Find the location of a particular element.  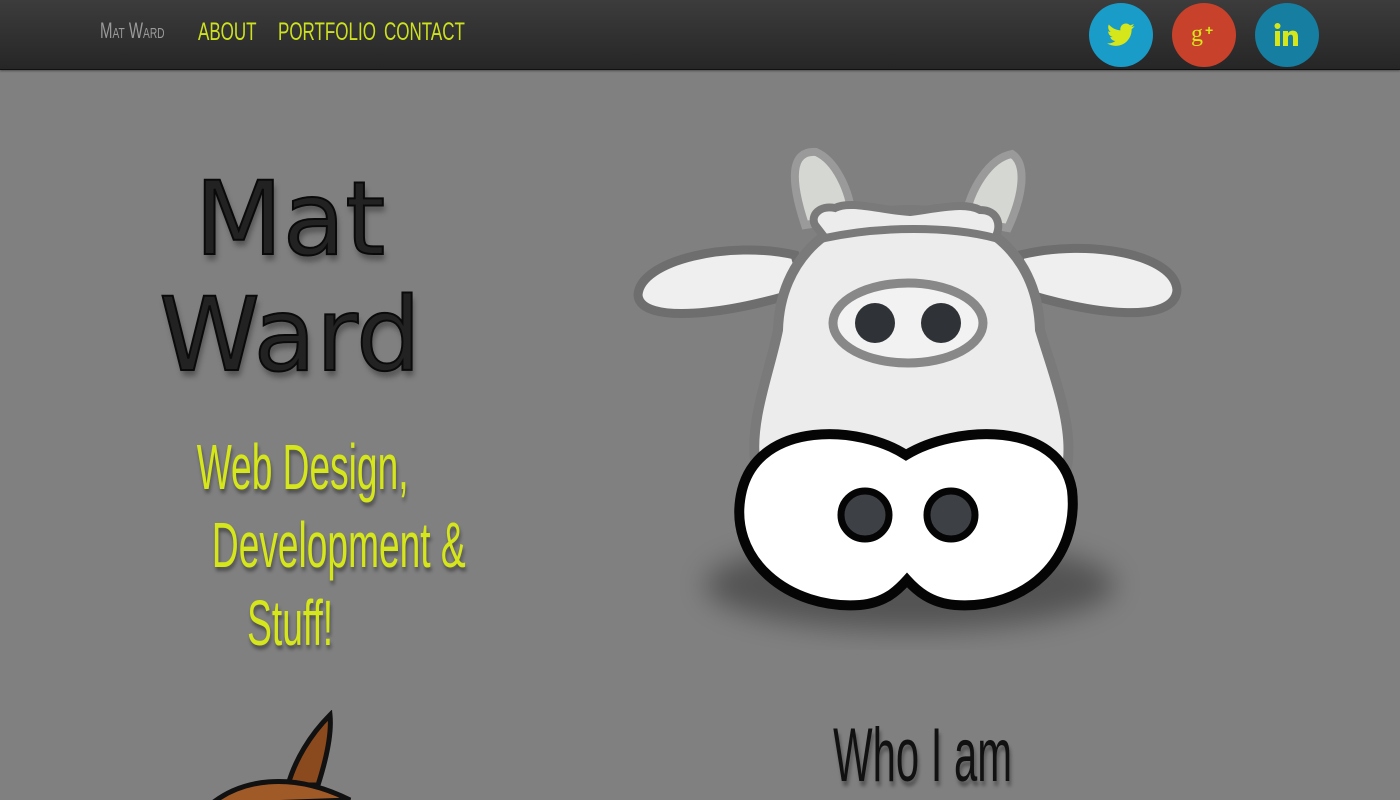

google-plus-icon: g + is located at coordinates (1202, 34).